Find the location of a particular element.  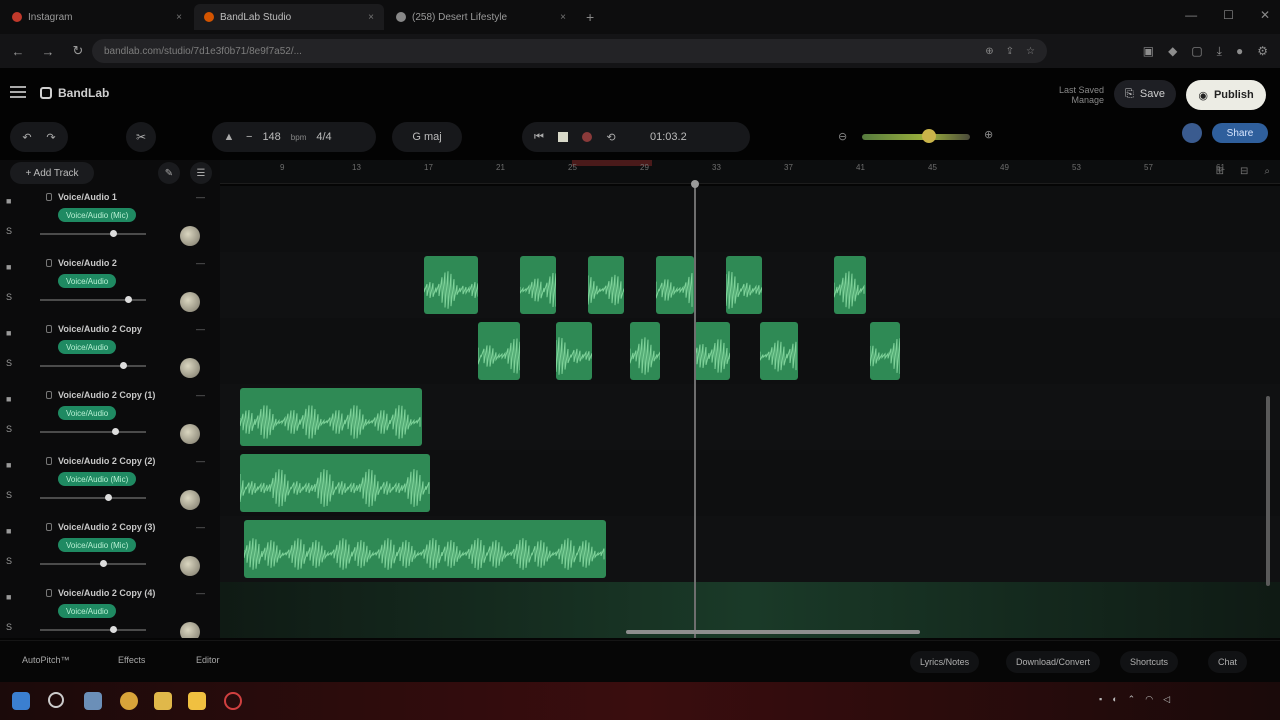

zoom-icon: ⊕ is located at coordinates (989, 51).